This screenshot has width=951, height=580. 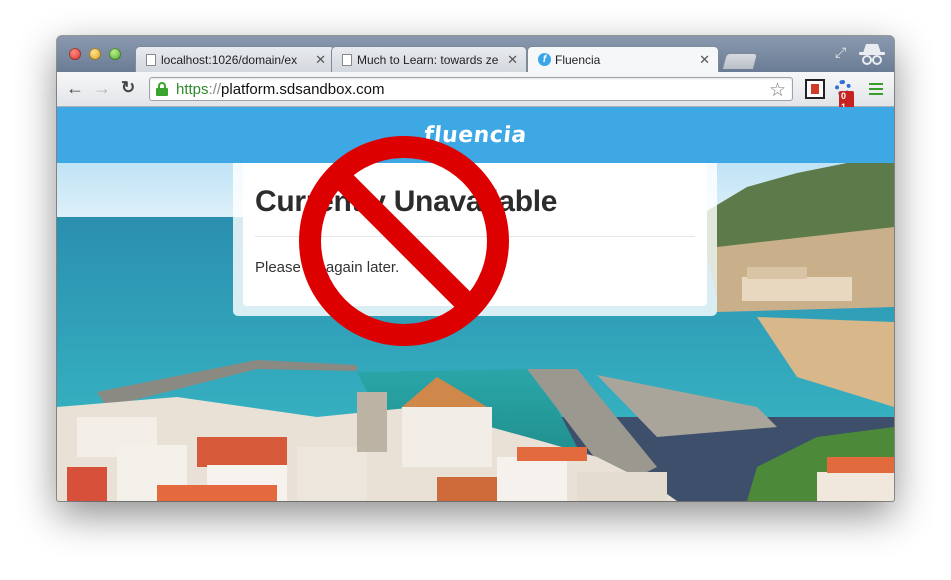 I want to click on back-arrow-icon: ←, so click(x=75, y=88).